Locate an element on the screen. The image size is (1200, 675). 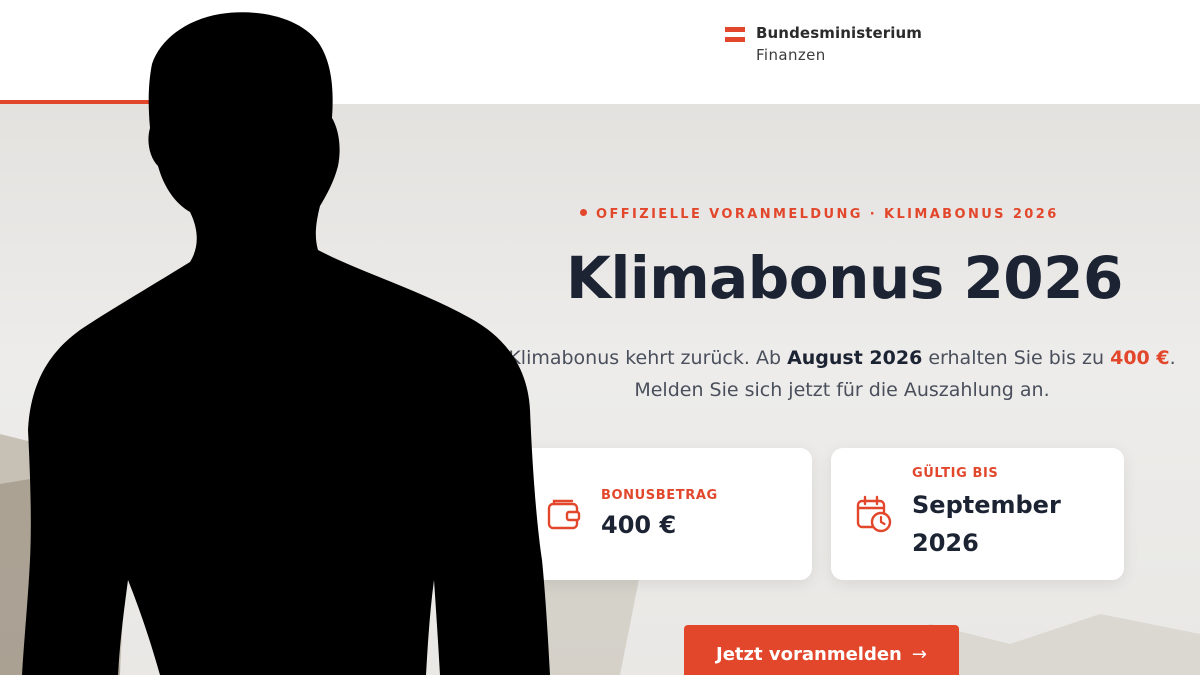
bonus-amount-card: BONUSBETRAG 400 € is located at coordinates (666, 514).